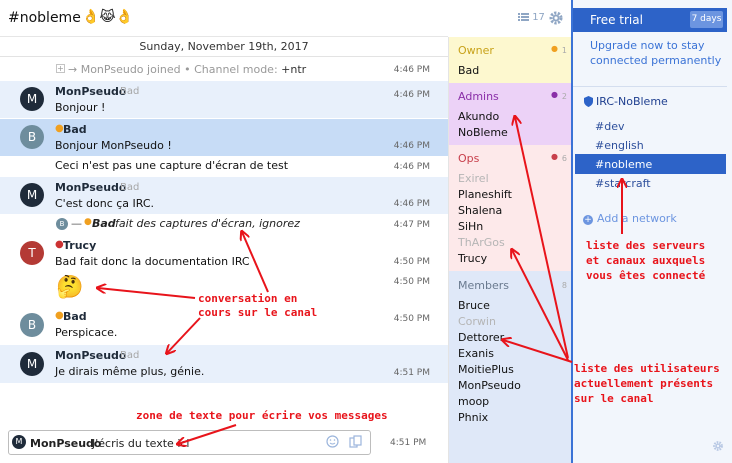 This screenshot has height=463, width=732. I want to click on date-divider: Sunday, November 19th, 2017, so click(224, 47).